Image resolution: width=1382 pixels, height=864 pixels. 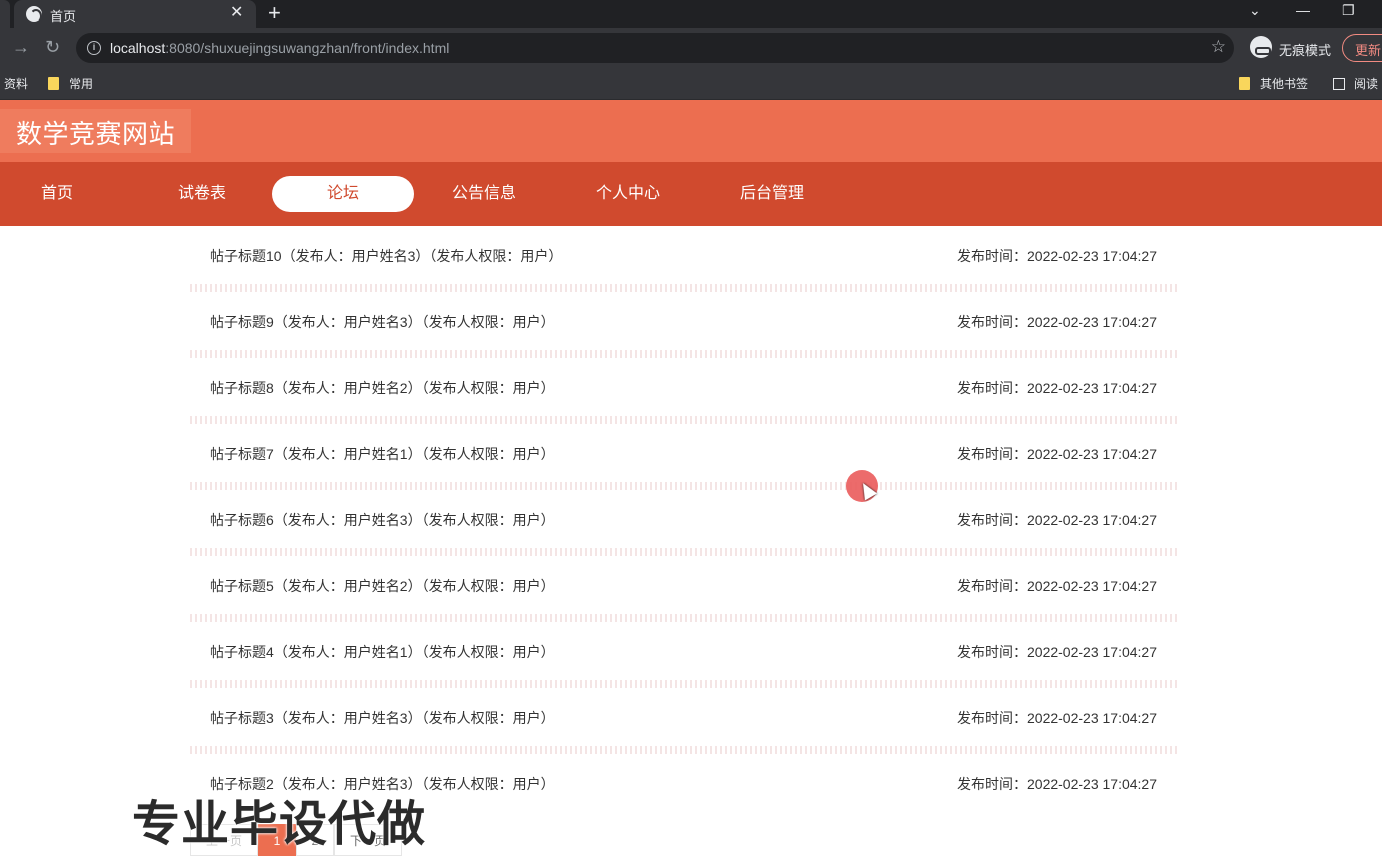 I want to click on post-title: 帖子标题3（发布人：用户姓名3）（发布人权限：用户）, so click(x=382, y=718).